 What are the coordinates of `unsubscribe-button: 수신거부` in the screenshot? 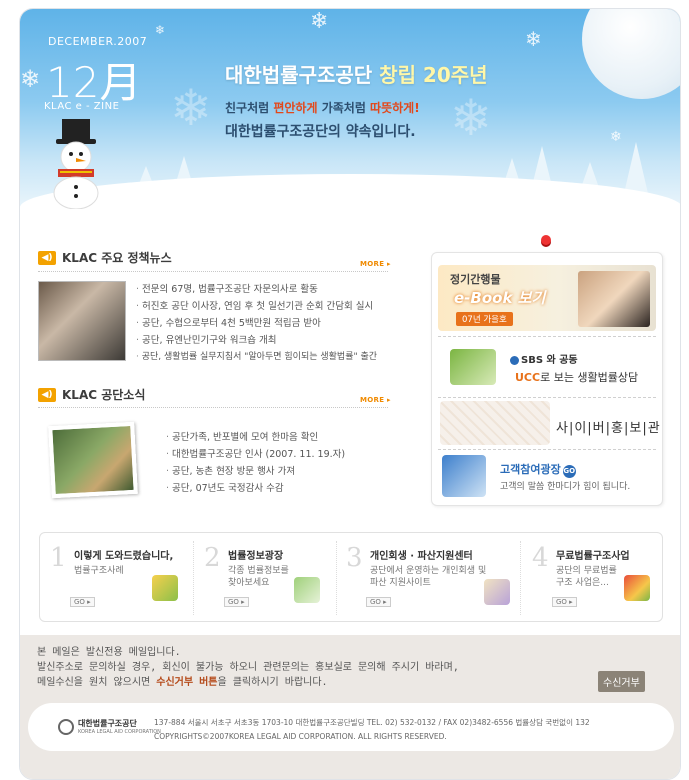 It's located at (621, 681).